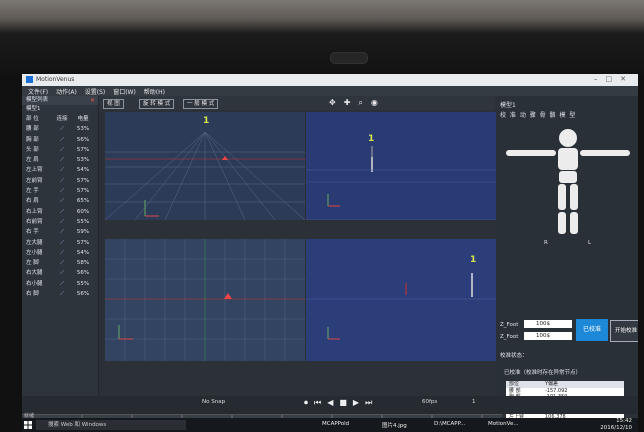 The image size is (644, 432). I want to click on viewport-top, so click(205, 300).